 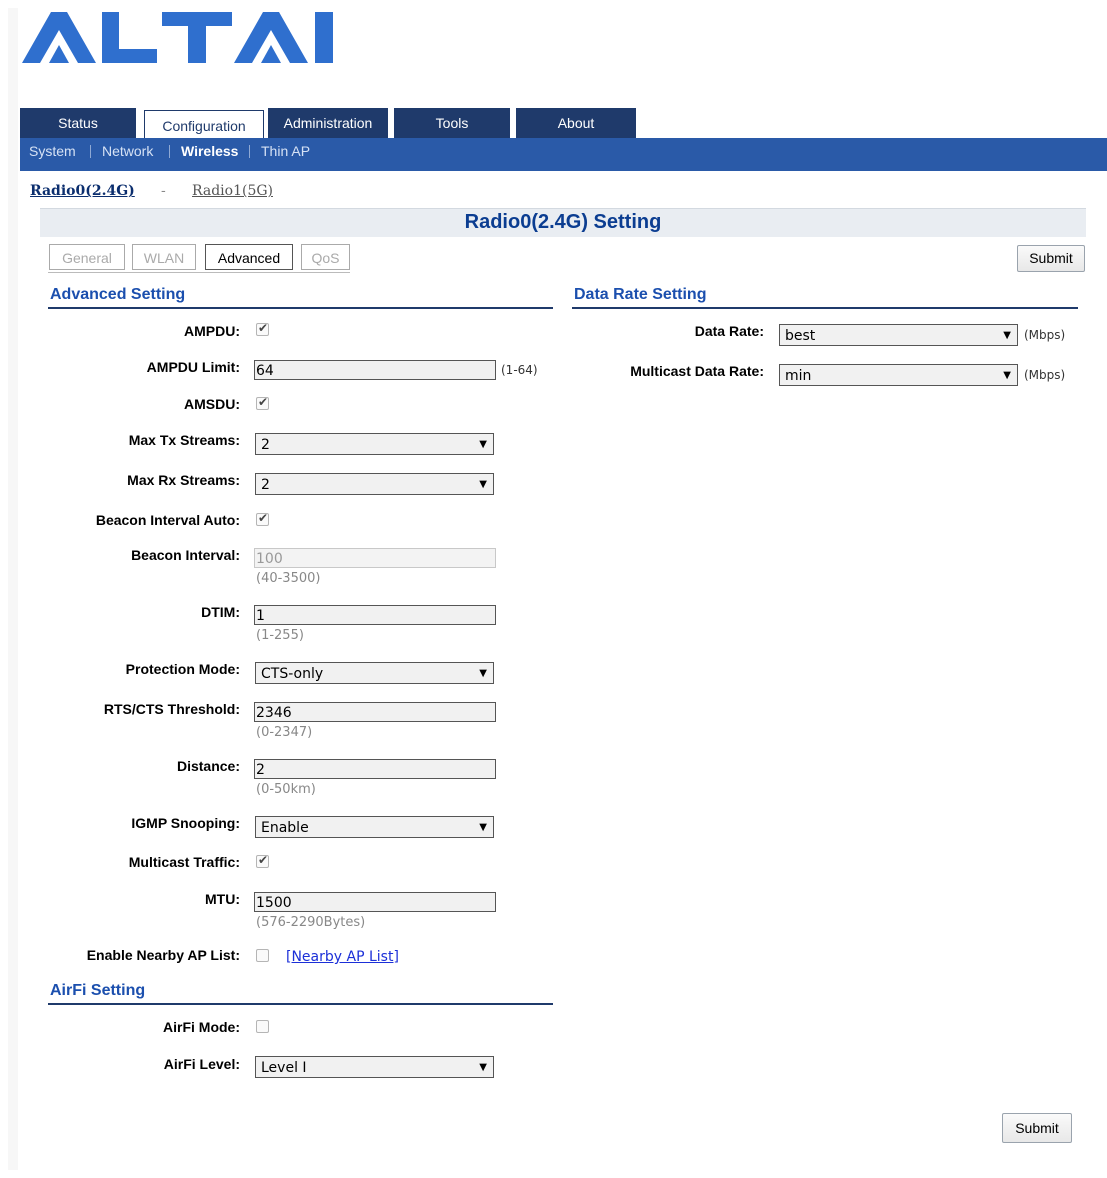 What do you see at coordinates (98, 990) in the screenshot?
I see `airfi-setting-heading: AirFi Setting` at bounding box center [98, 990].